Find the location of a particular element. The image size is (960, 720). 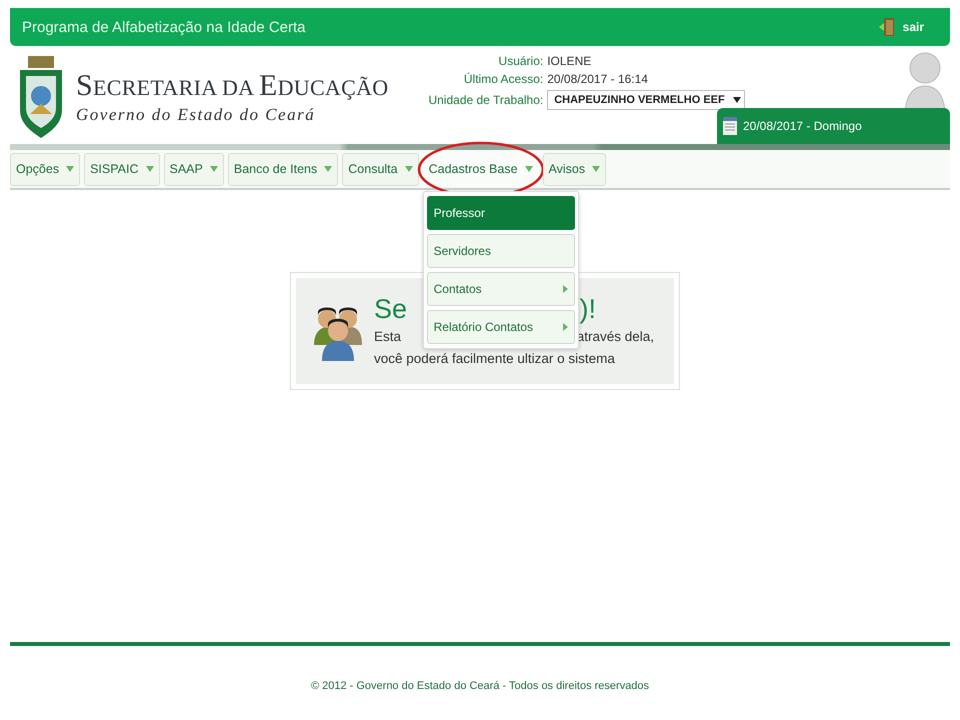

brand-subtitle: Governo do Estado do Ceará is located at coordinates (196, 115).